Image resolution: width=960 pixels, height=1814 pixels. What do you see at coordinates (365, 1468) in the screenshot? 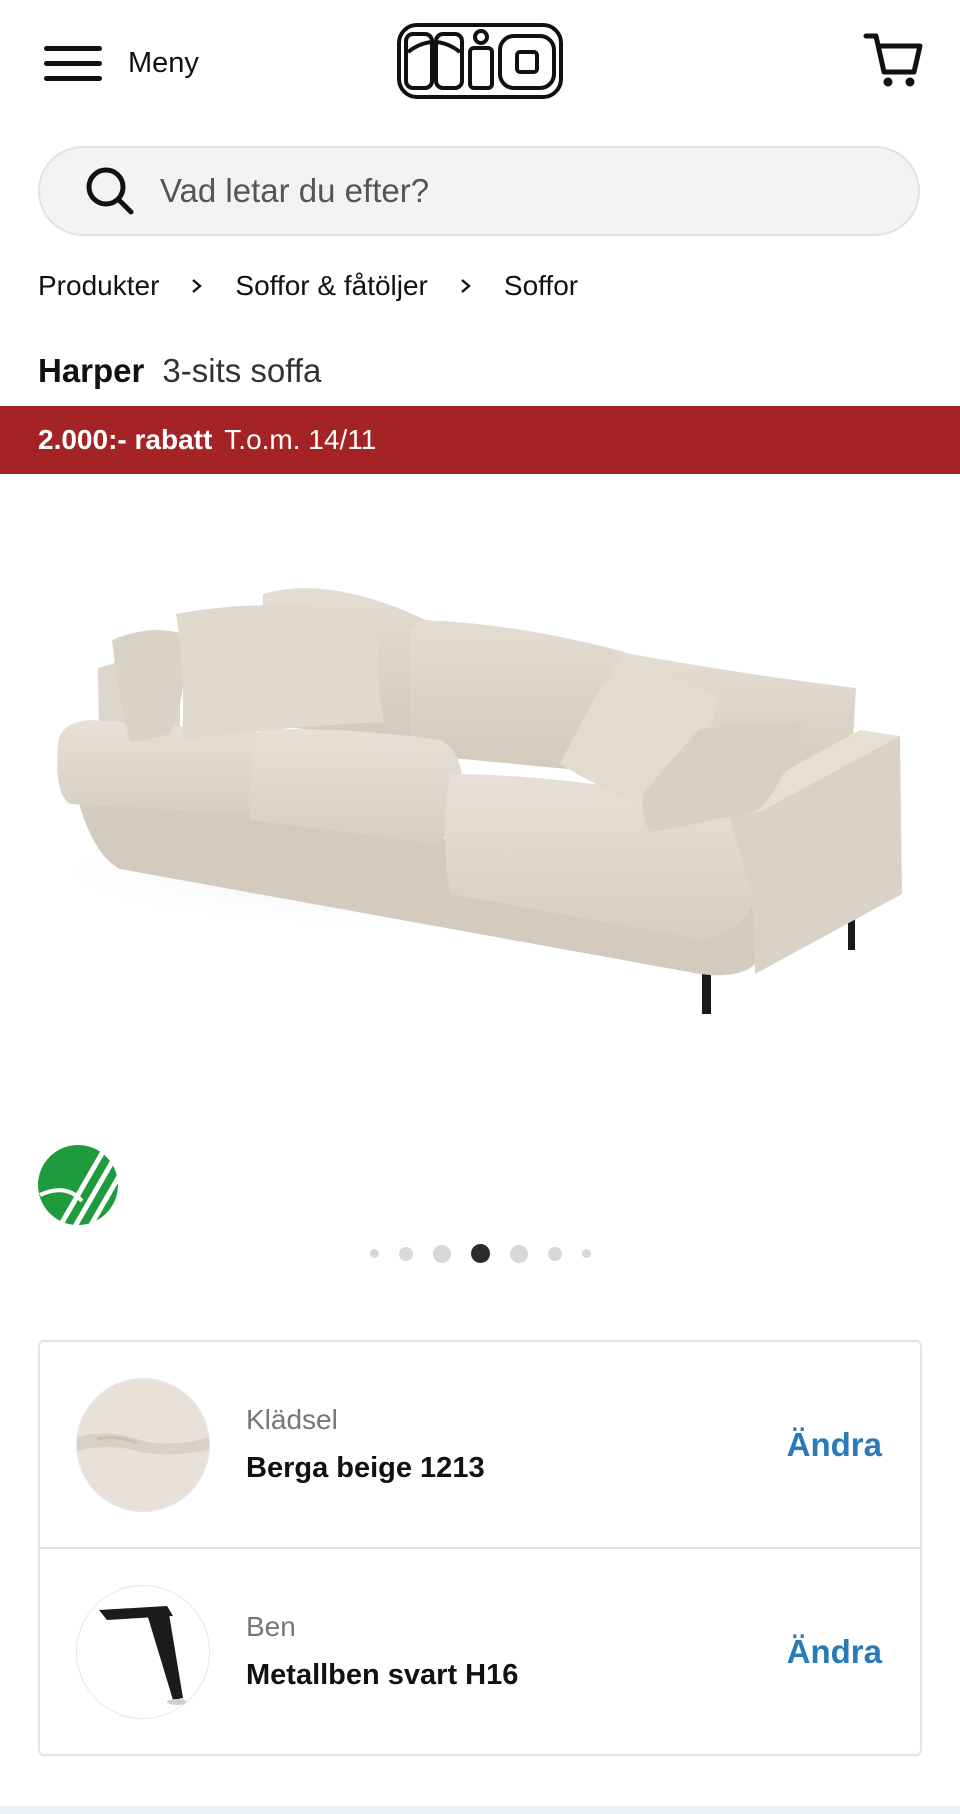
I see `option-value: Berga beige 1213` at bounding box center [365, 1468].